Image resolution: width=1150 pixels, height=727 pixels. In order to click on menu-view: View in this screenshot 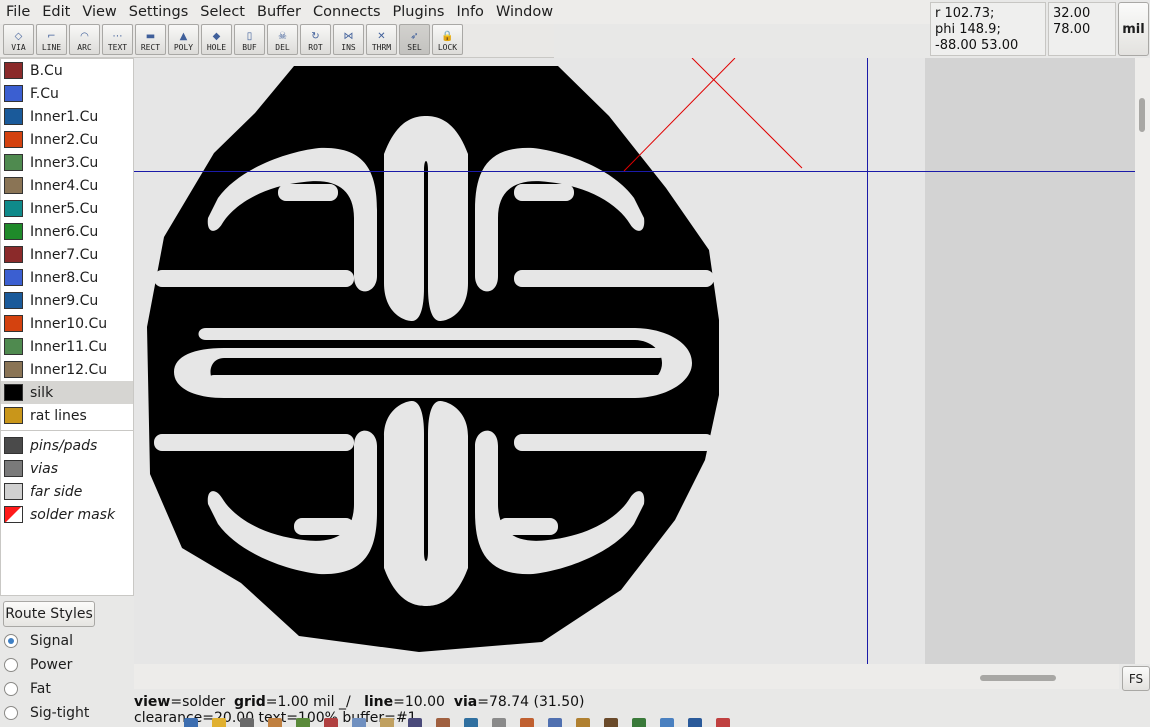, I will do `click(99, 12)`.